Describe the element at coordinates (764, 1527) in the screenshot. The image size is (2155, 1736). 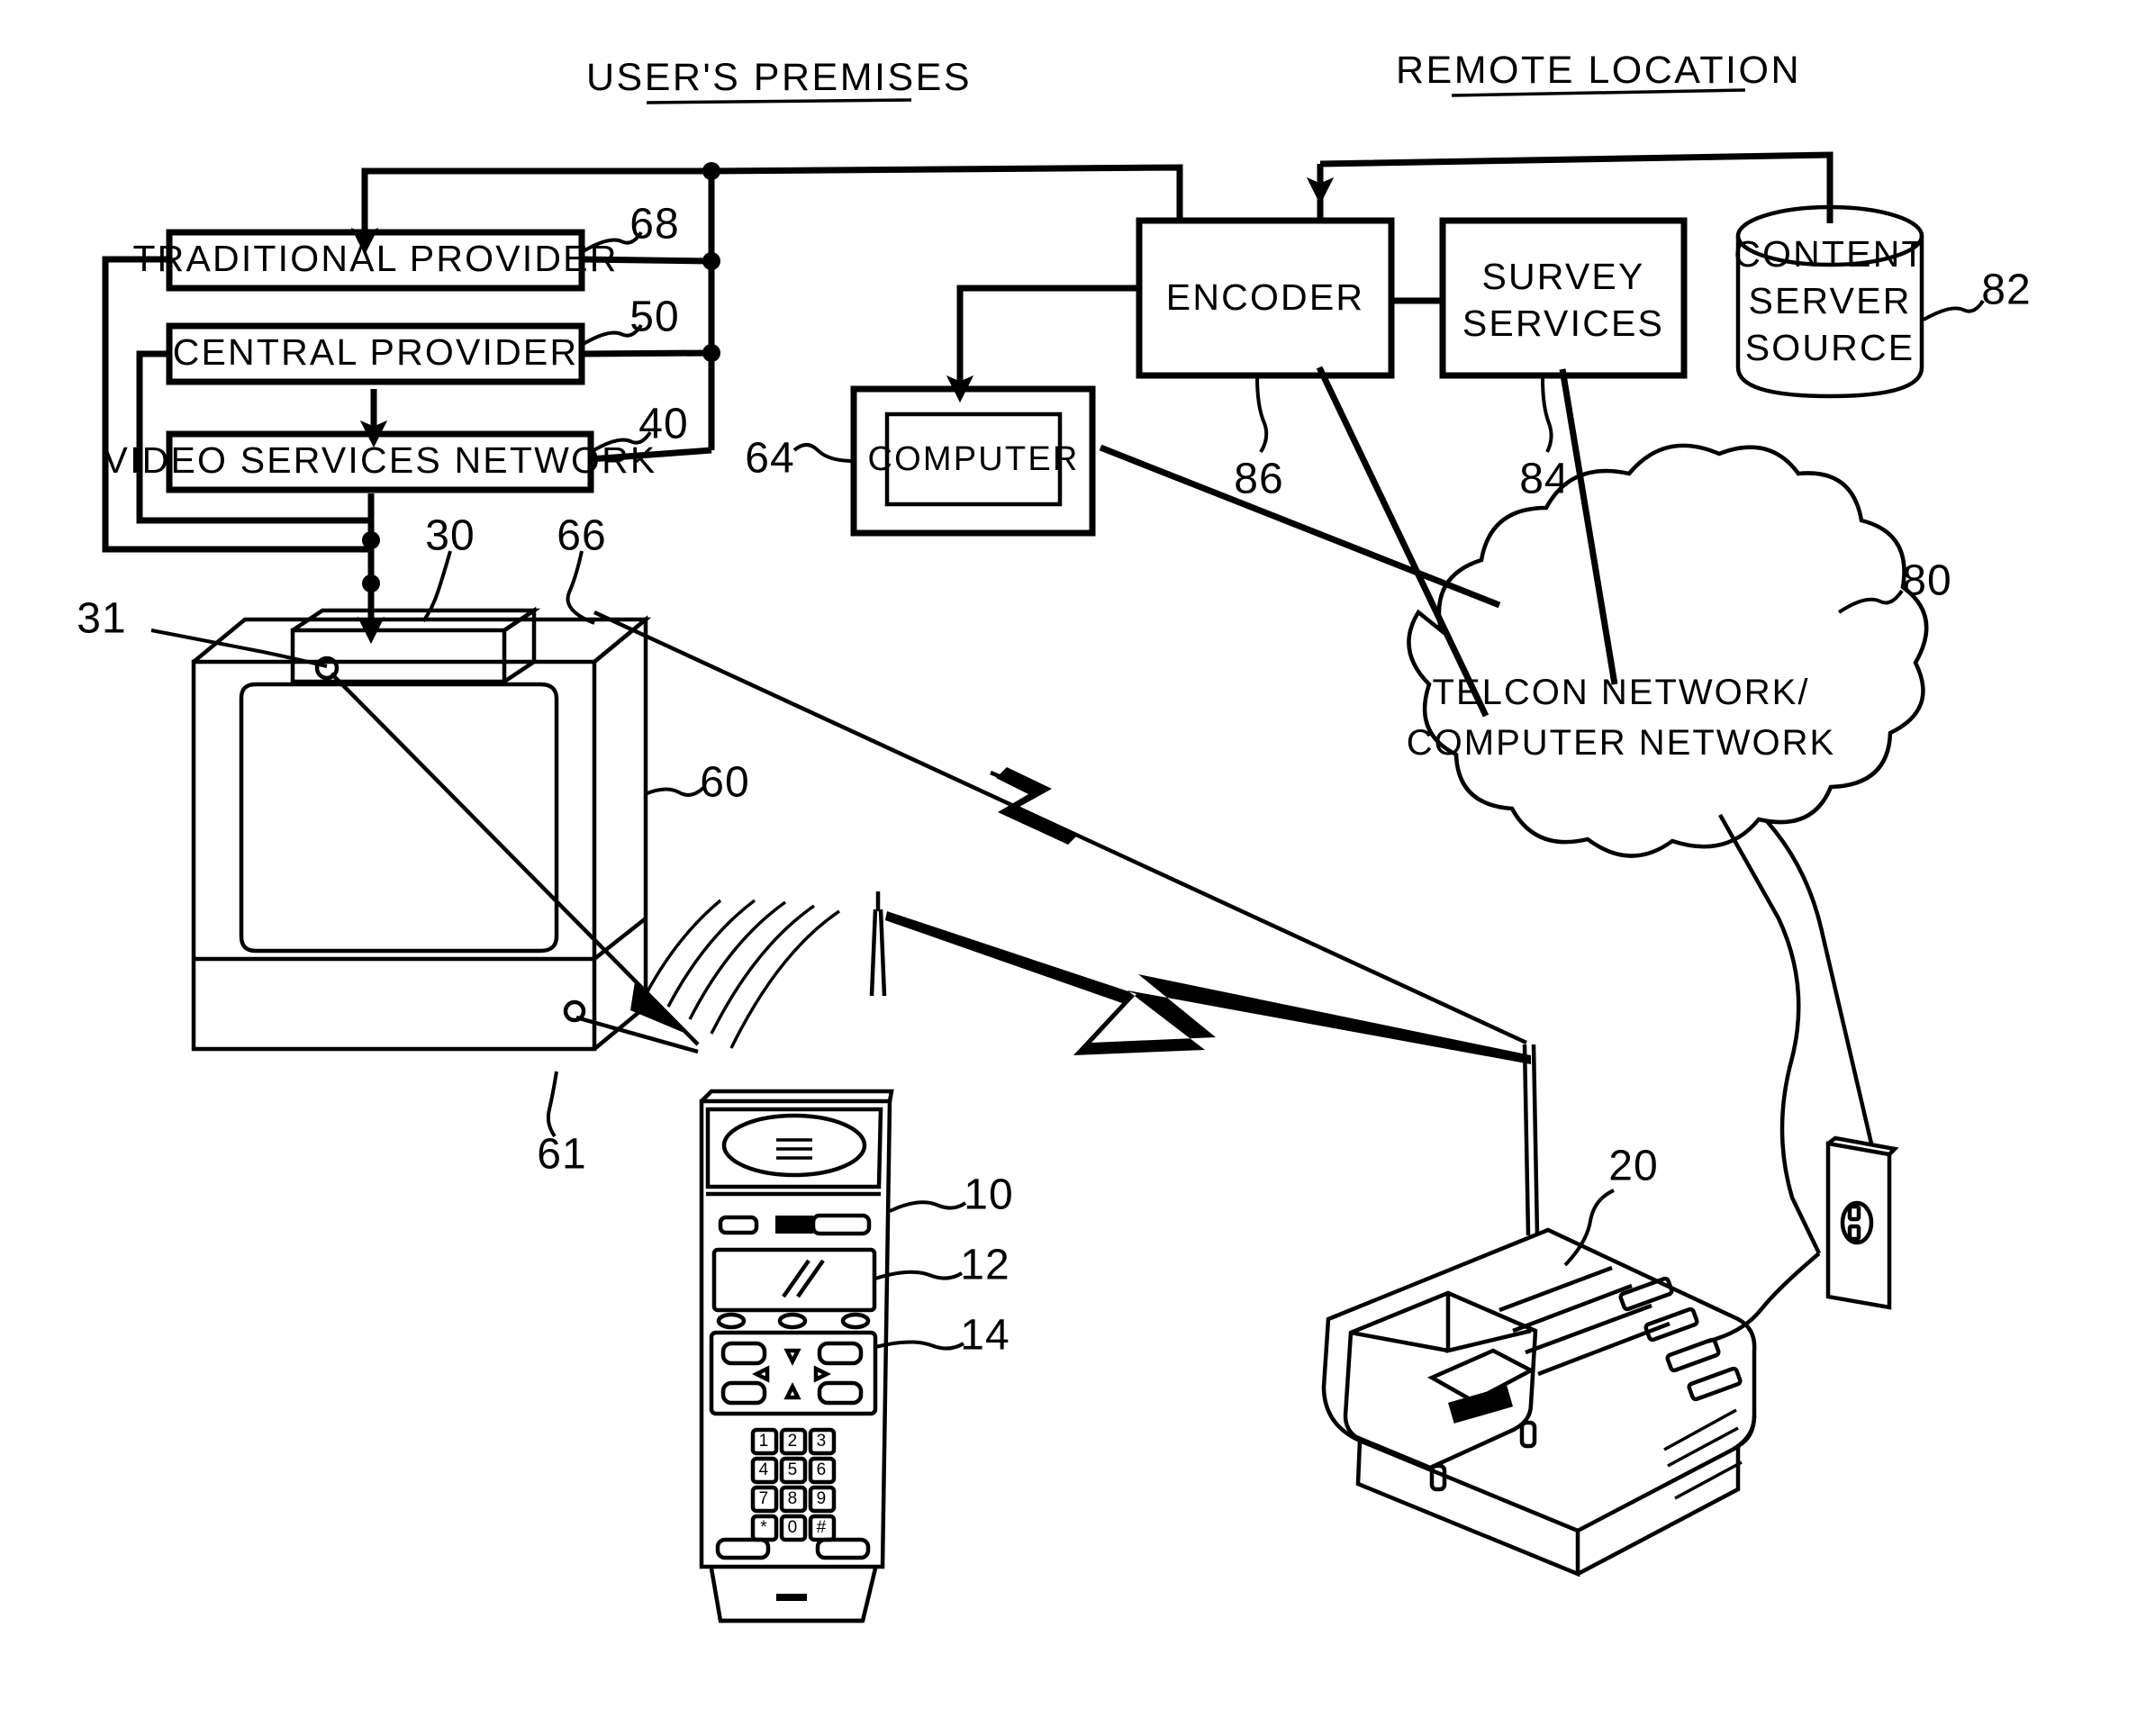
I see `key-star: *` at that location.